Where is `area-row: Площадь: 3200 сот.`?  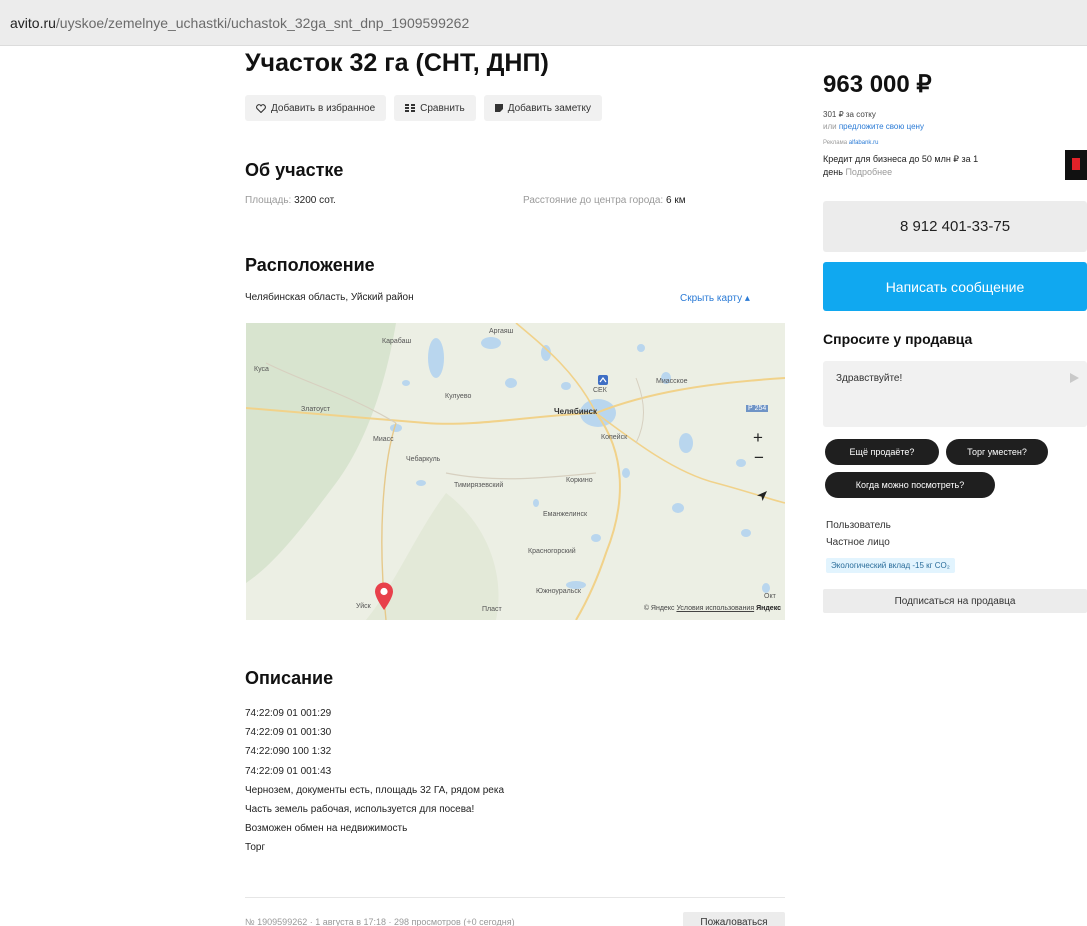 area-row: Площадь: 3200 сот. is located at coordinates (290, 200).